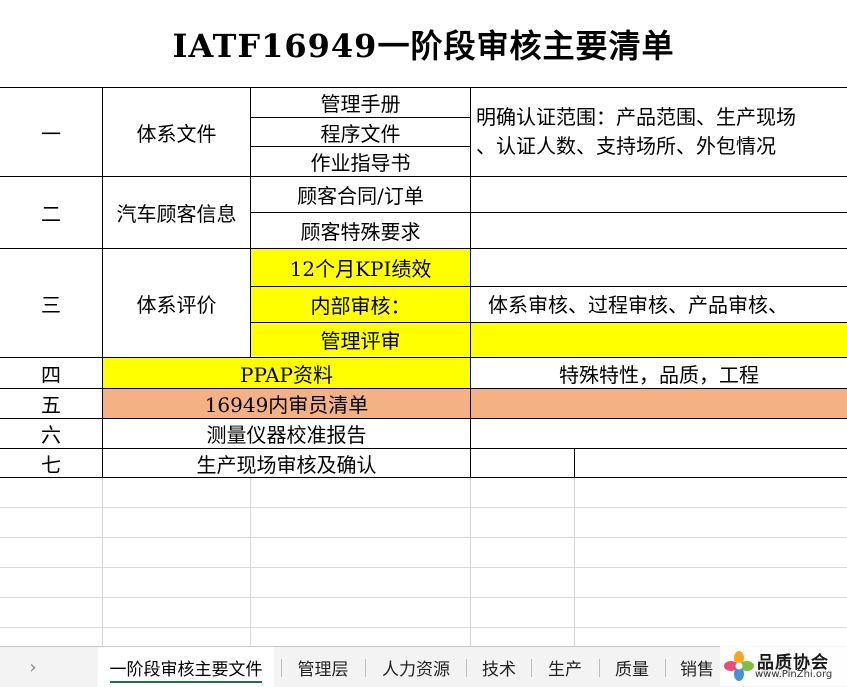  I want to click on tab-label: 销售, so click(697, 669).